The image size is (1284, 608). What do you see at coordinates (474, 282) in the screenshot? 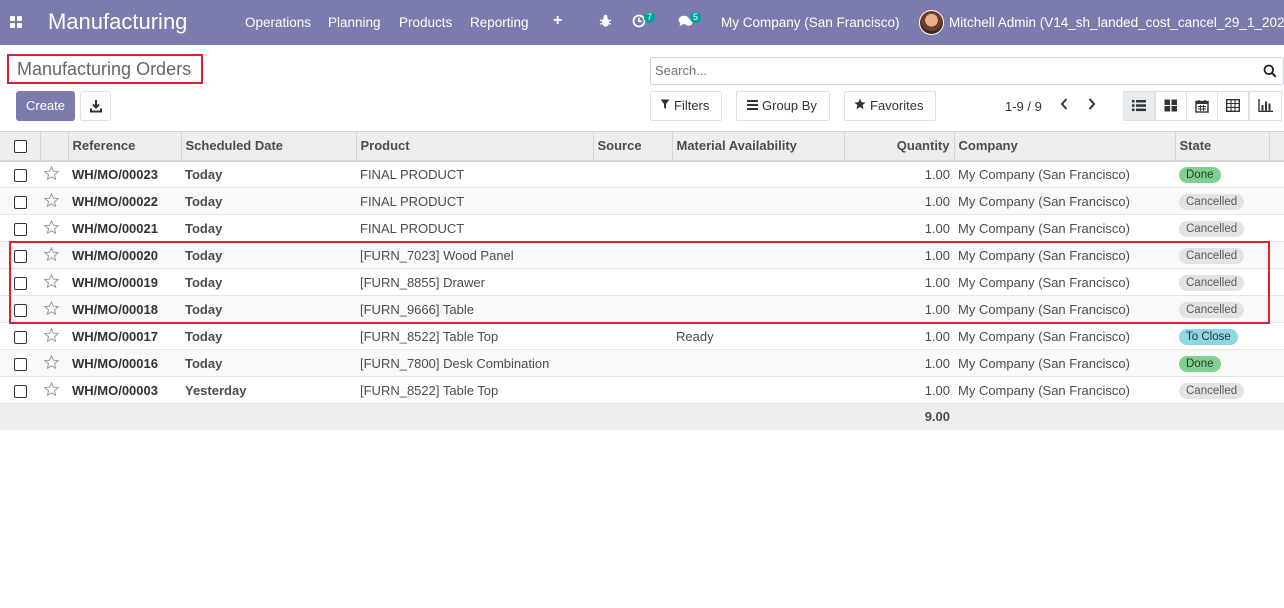
I see `cell-product: [FURN_8855] Drawer` at bounding box center [474, 282].